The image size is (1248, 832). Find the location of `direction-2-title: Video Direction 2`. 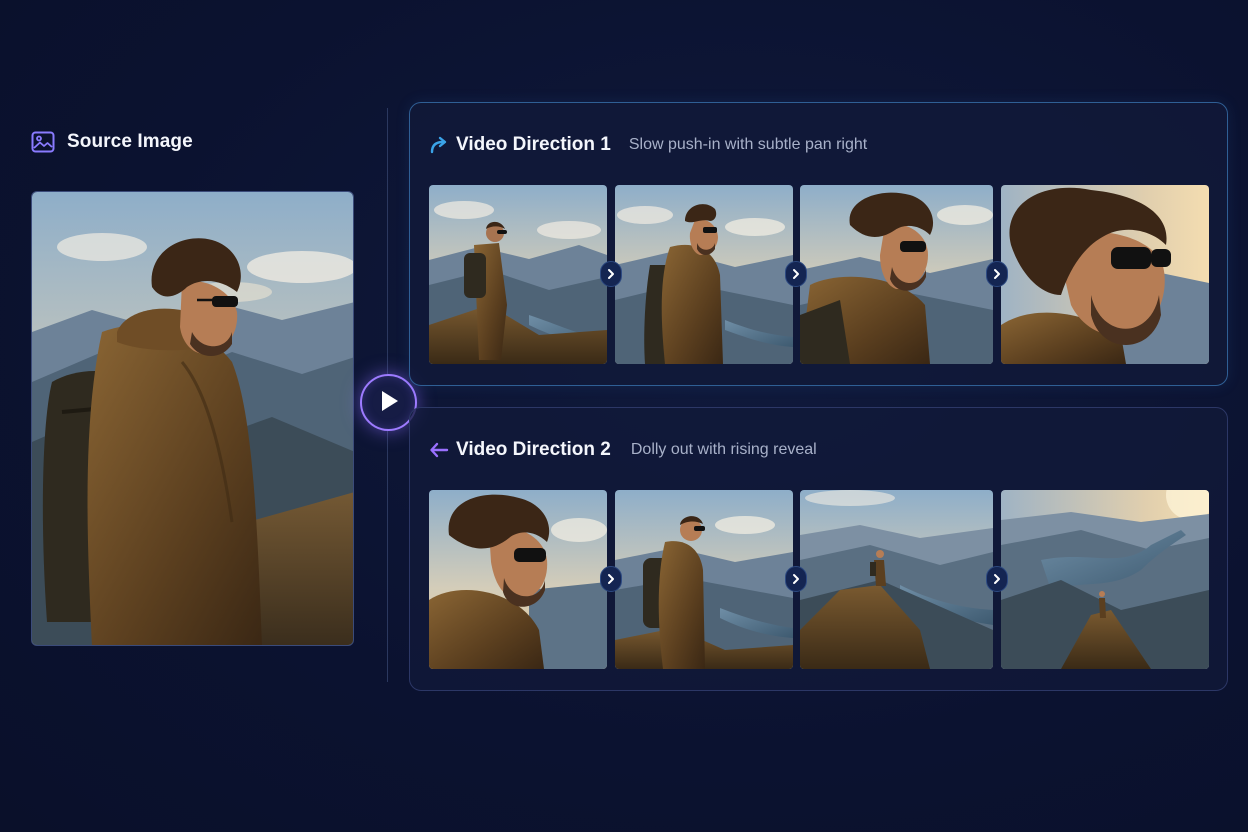

direction-2-title: Video Direction 2 is located at coordinates (533, 449).